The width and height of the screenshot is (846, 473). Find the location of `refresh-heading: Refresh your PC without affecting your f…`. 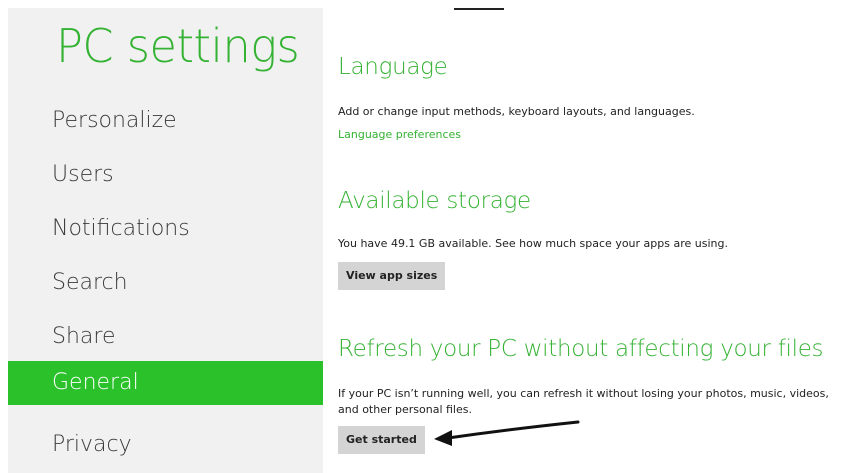

refresh-heading: Refresh your PC without affecting your f… is located at coordinates (581, 349).